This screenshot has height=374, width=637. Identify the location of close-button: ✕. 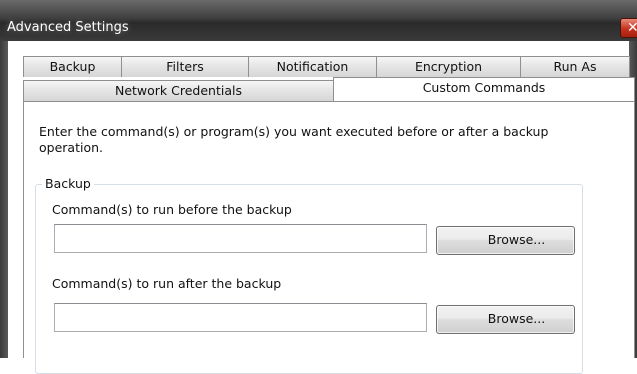
(628, 28).